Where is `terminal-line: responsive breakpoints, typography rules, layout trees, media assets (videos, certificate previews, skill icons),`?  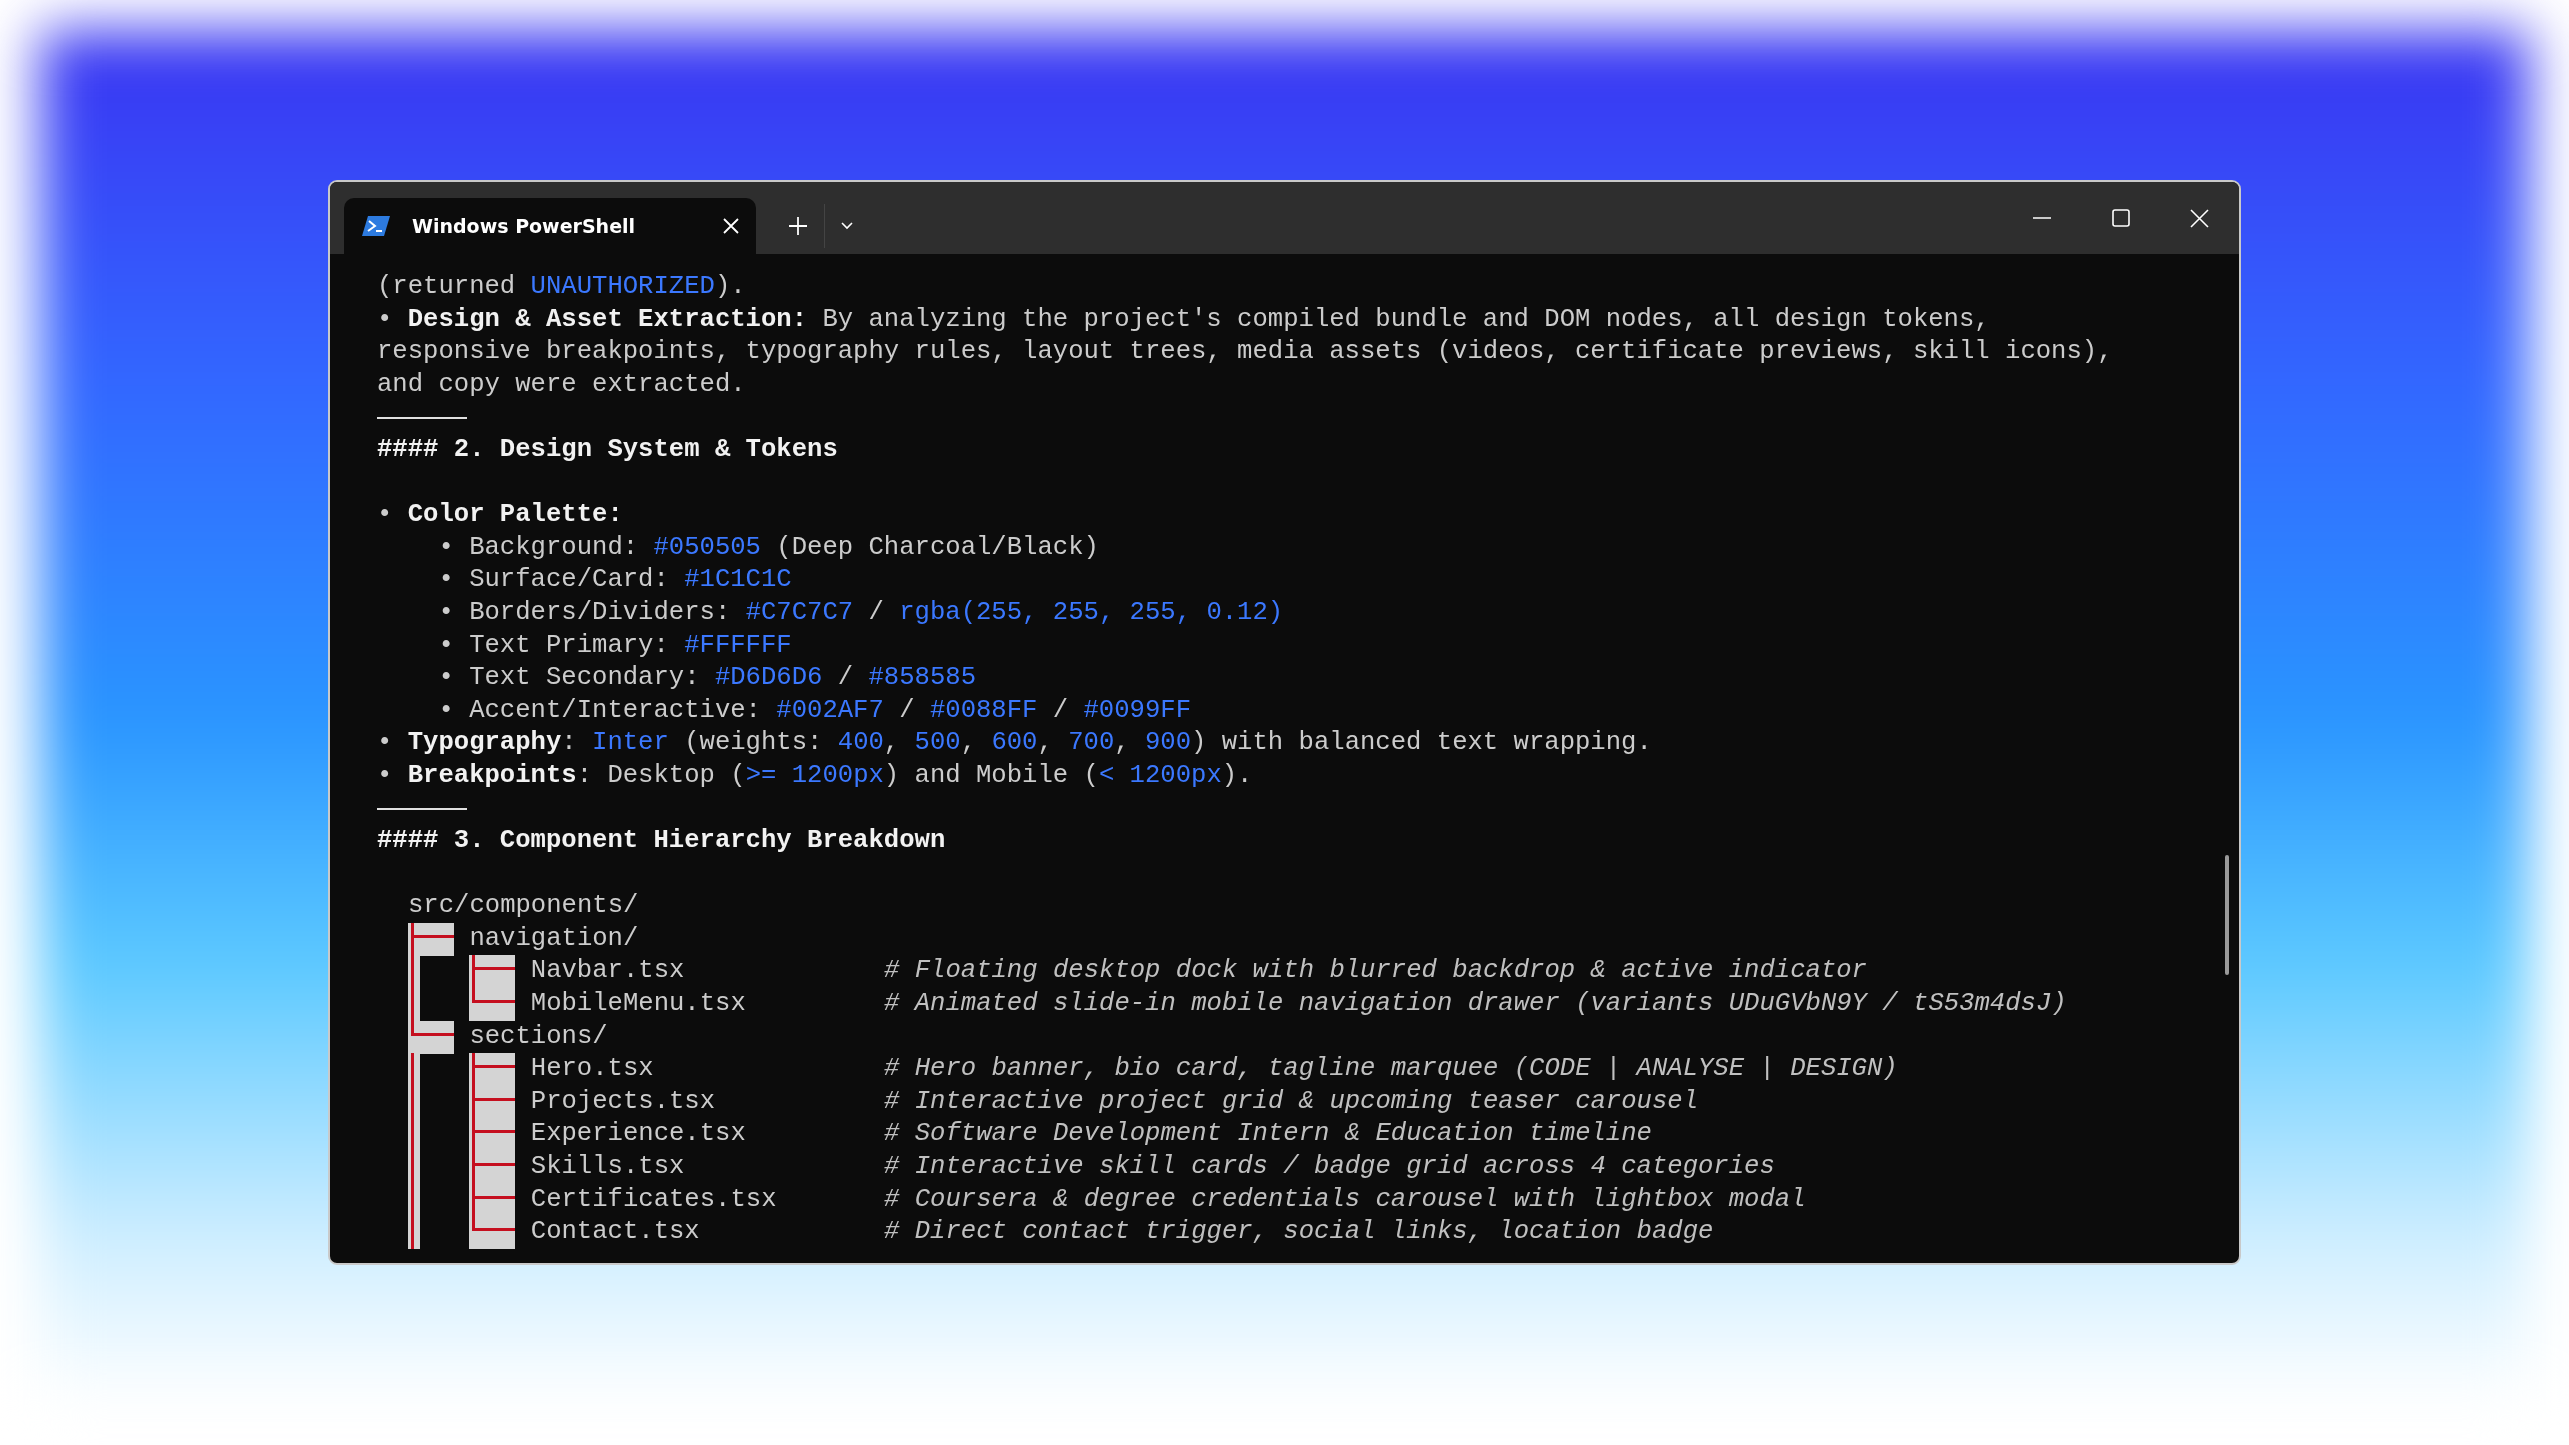
terminal-line: responsive breakpoints, typography rules, layout trees, media assets (videos, certificate previews, skill icons), is located at coordinates (1245, 352).